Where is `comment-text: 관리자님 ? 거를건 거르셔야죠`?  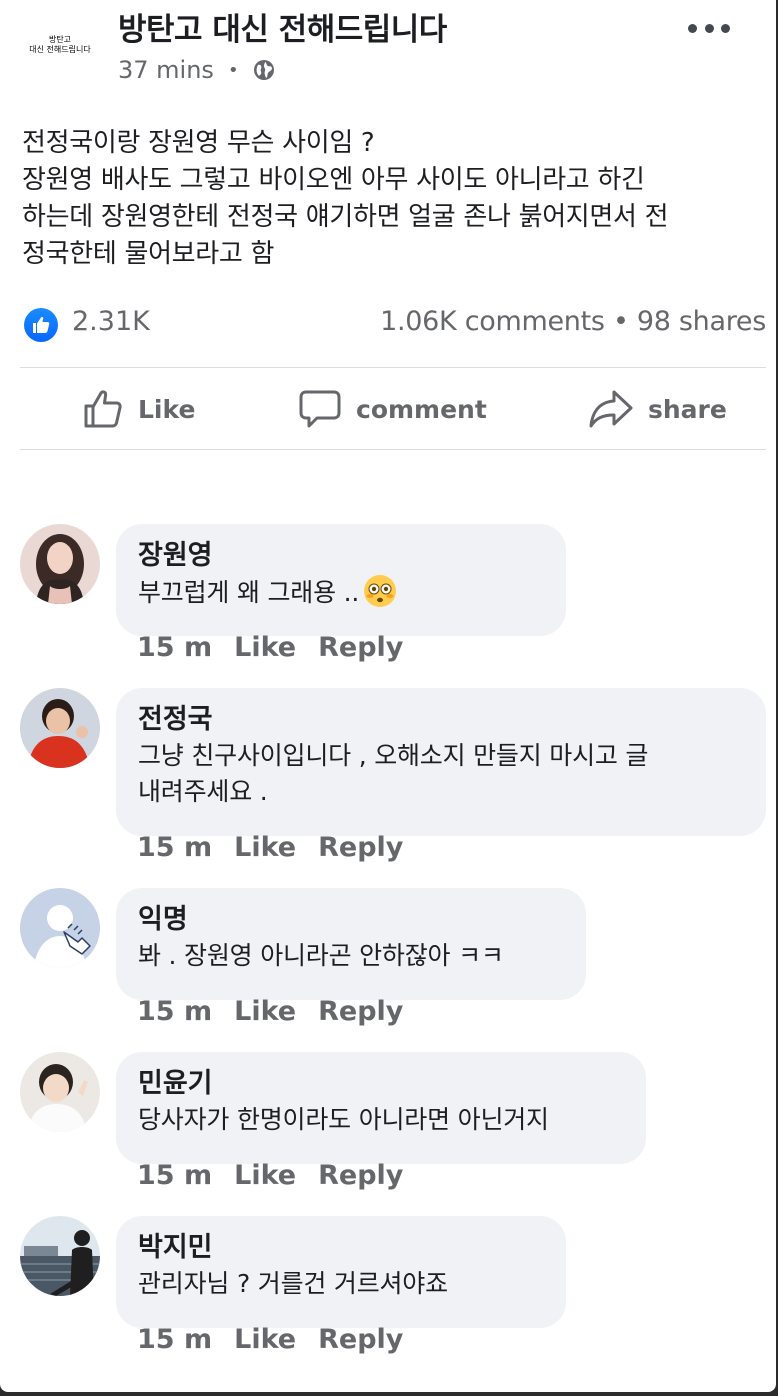
comment-text: 관리자님 ? 거를건 거르셔야죠 is located at coordinates (293, 1283).